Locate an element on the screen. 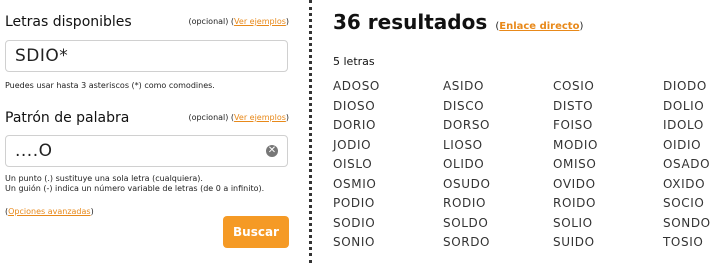 The width and height of the screenshot is (720, 263). result-word: FOISO is located at coordinates (608, 128).